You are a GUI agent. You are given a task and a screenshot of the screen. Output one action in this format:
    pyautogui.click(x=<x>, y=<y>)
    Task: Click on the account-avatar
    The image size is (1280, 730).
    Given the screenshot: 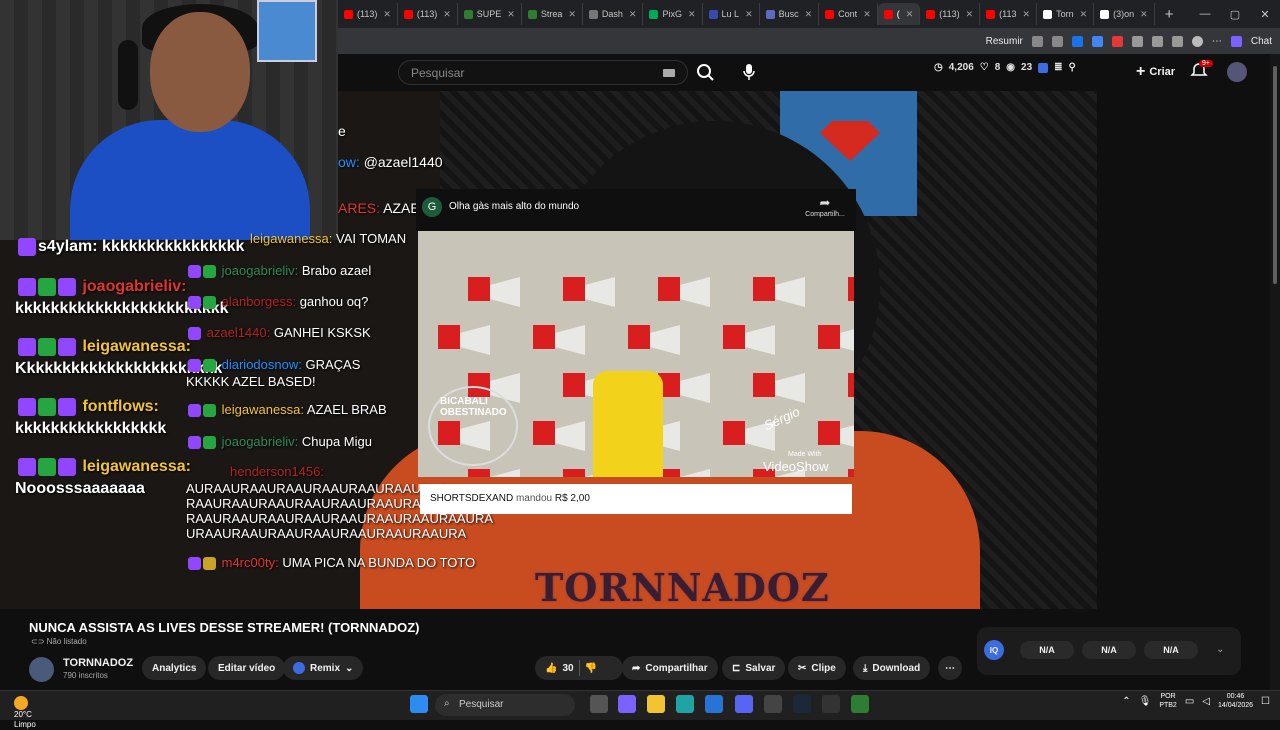 What is the action you would take?
    pyautogui.click(x=1237, y=72)
    